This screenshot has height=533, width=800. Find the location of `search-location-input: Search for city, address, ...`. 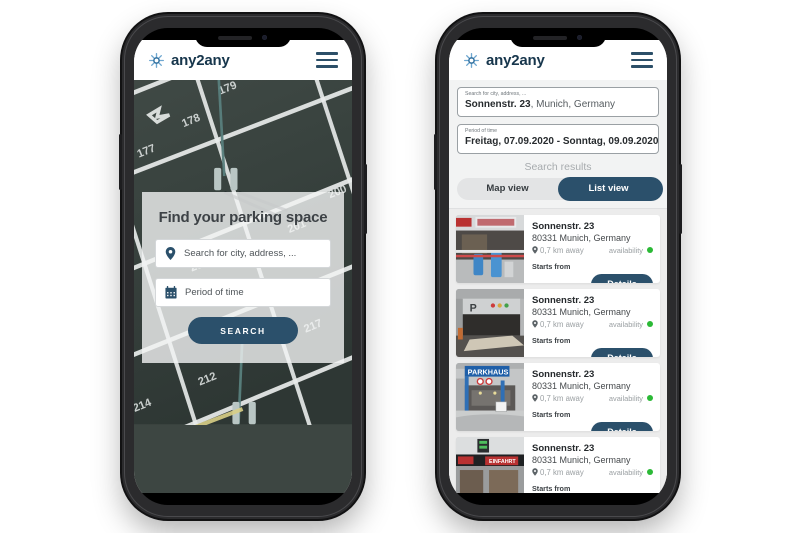

search-location-input: Search for city, address, ... is located at coordinates (243, 253).